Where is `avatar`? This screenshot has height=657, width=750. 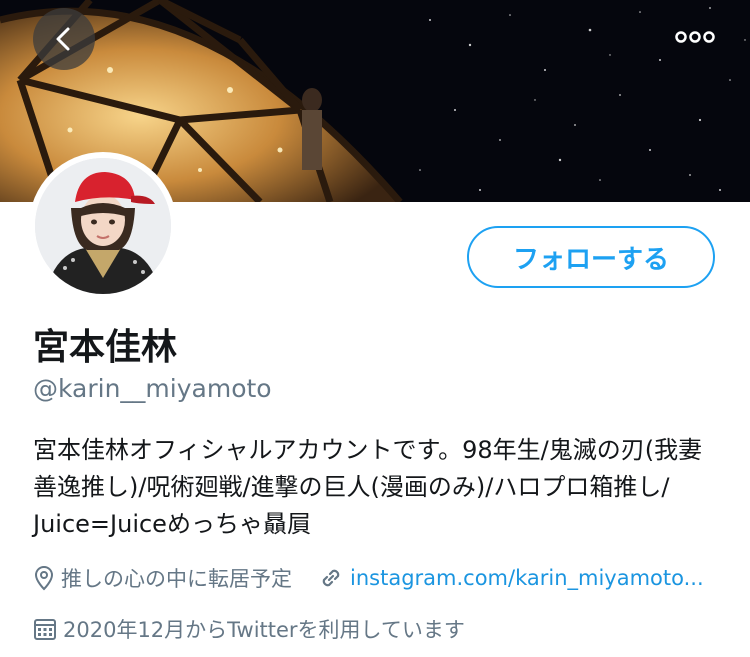 avatar is located at coordinates (103, 226).